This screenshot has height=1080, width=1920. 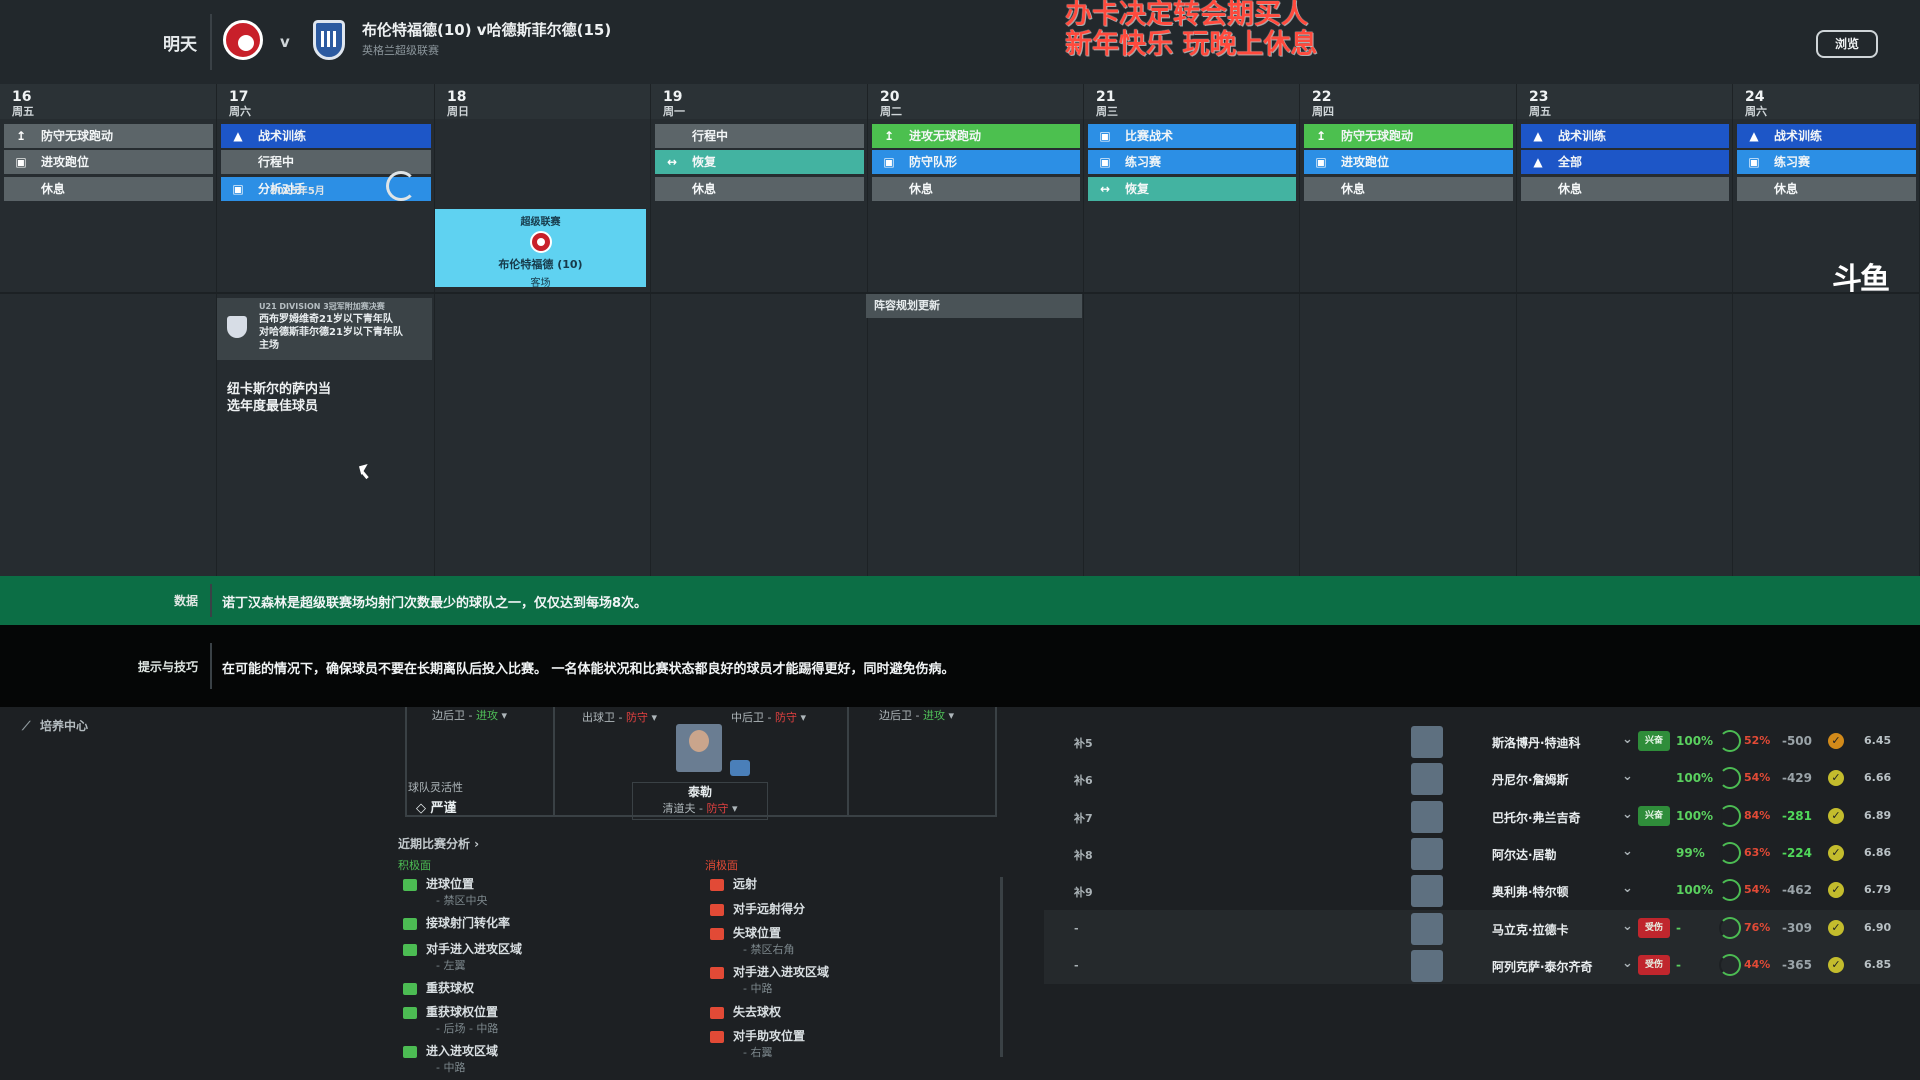 I want to click on negative-item: 对手远射得分, so click(x=769, y=908).